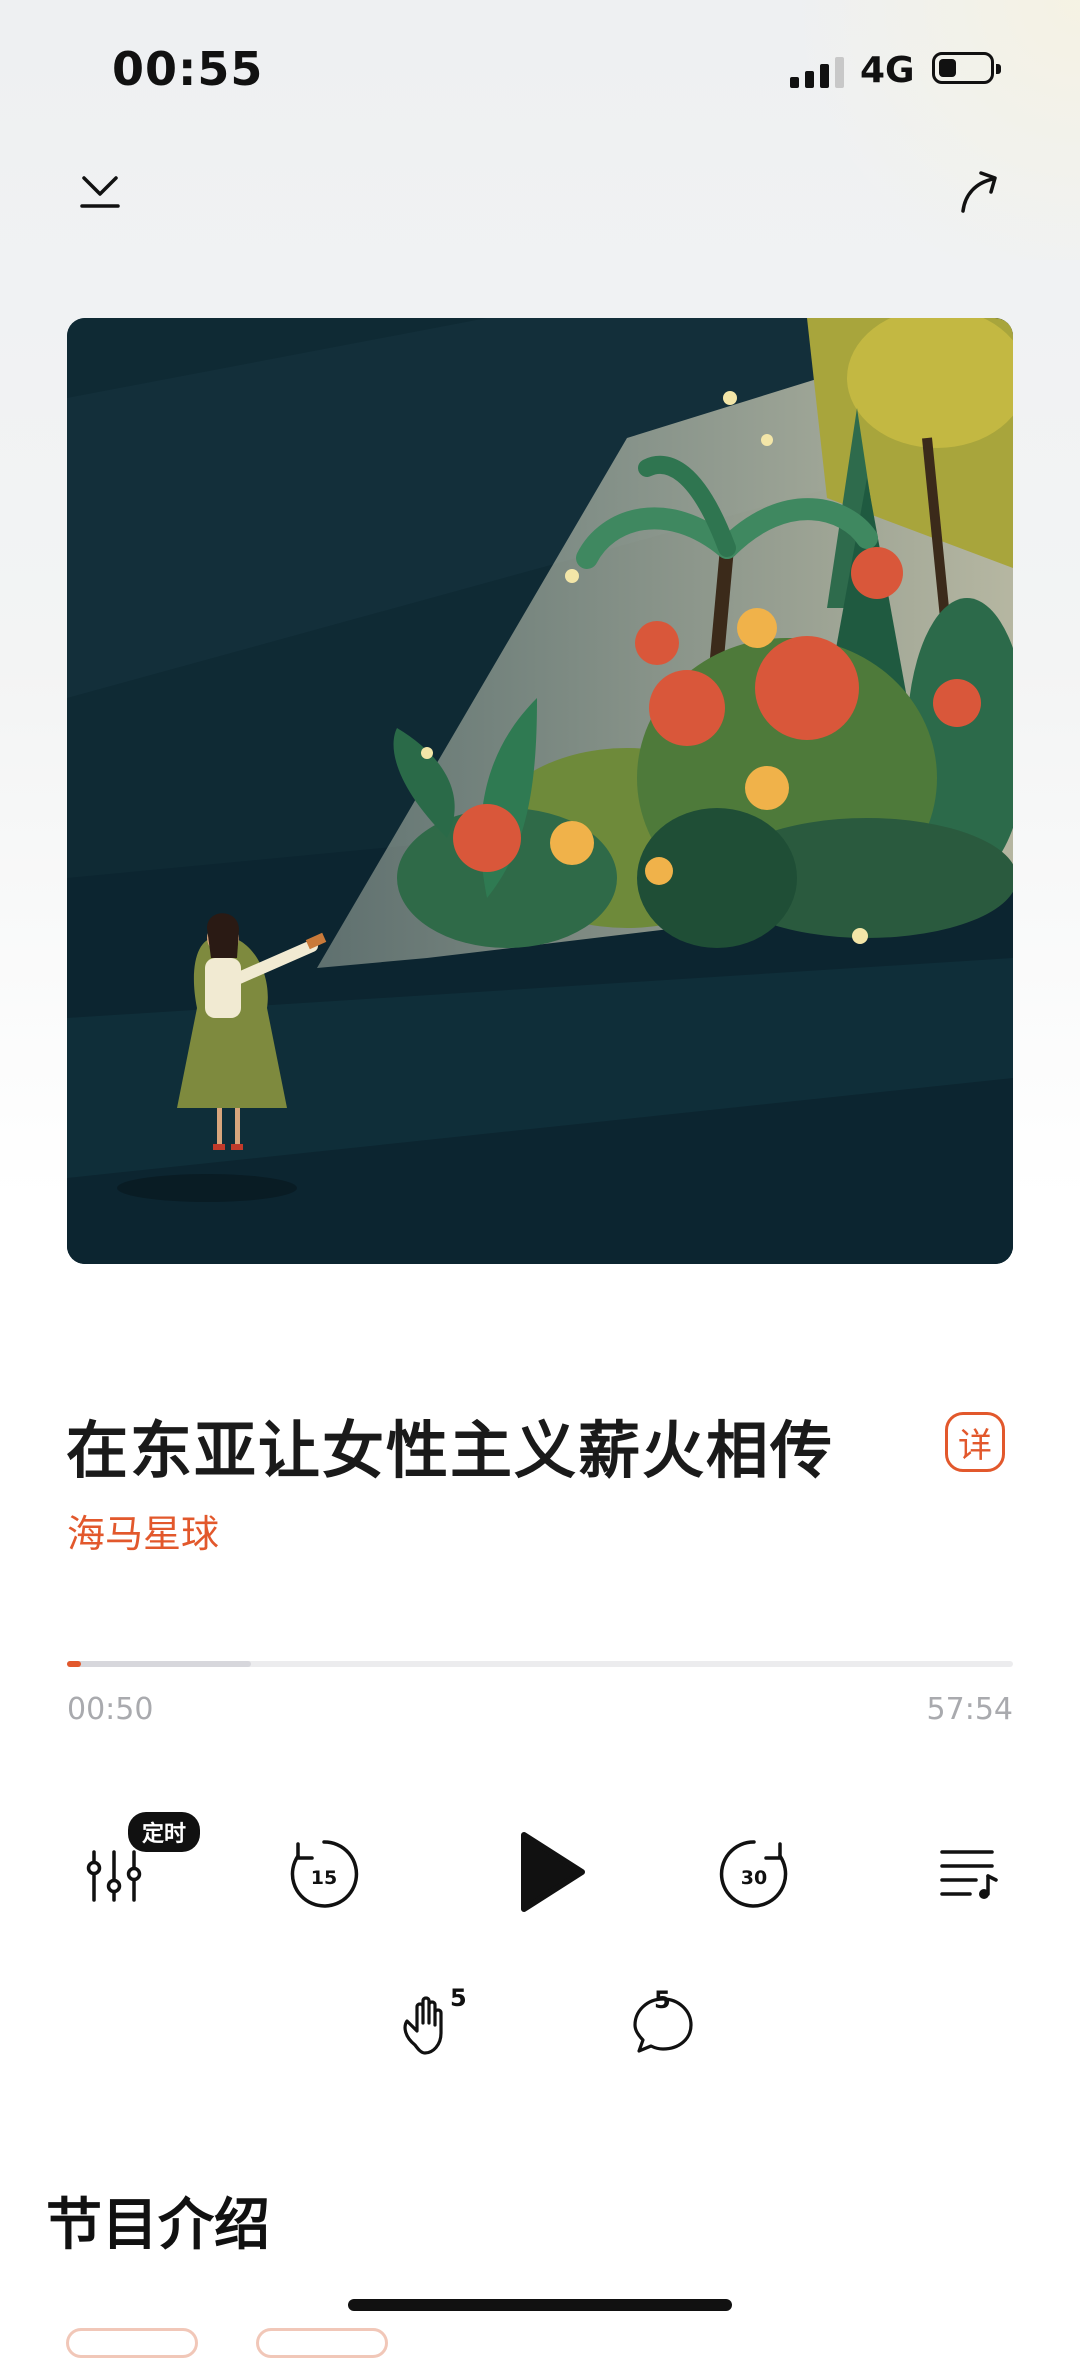 This screenshot has width=1080, height=2358. I want to click on share-button, so click(980, 192).